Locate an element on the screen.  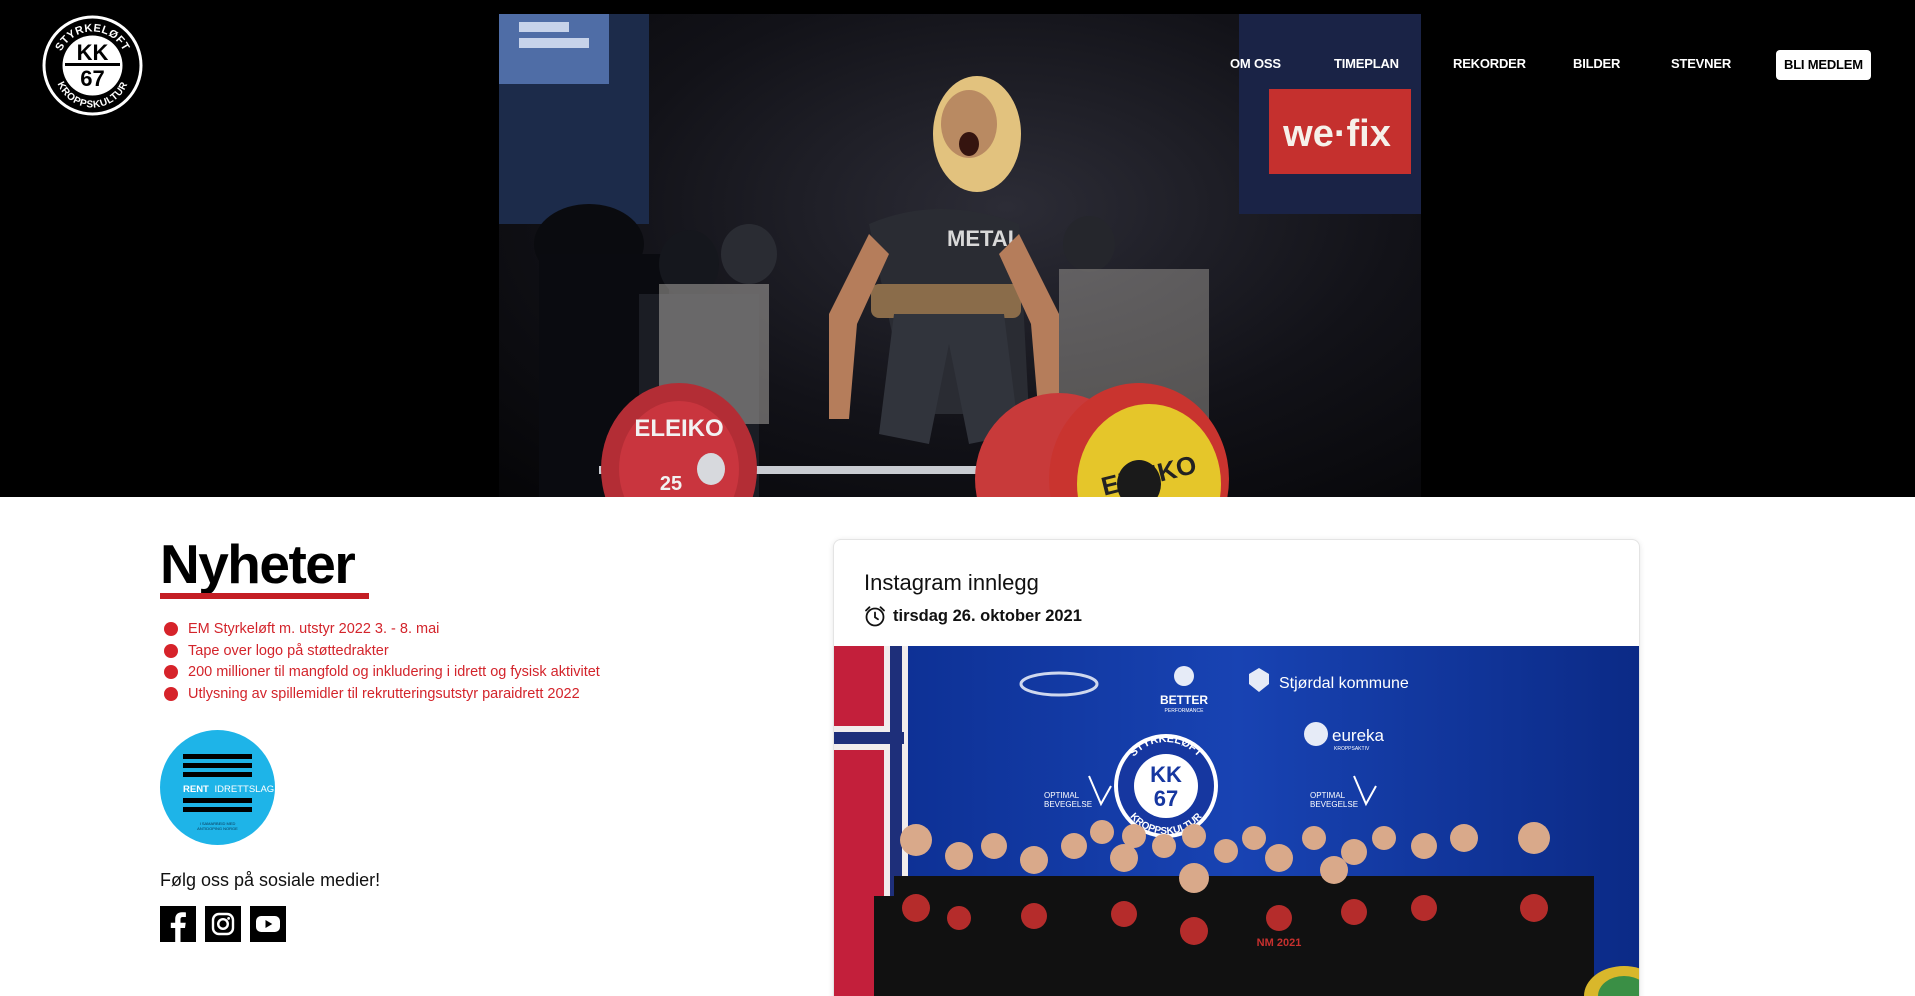
instagram-post-title: Instagram innlegg is located at coordinates (951, 582).